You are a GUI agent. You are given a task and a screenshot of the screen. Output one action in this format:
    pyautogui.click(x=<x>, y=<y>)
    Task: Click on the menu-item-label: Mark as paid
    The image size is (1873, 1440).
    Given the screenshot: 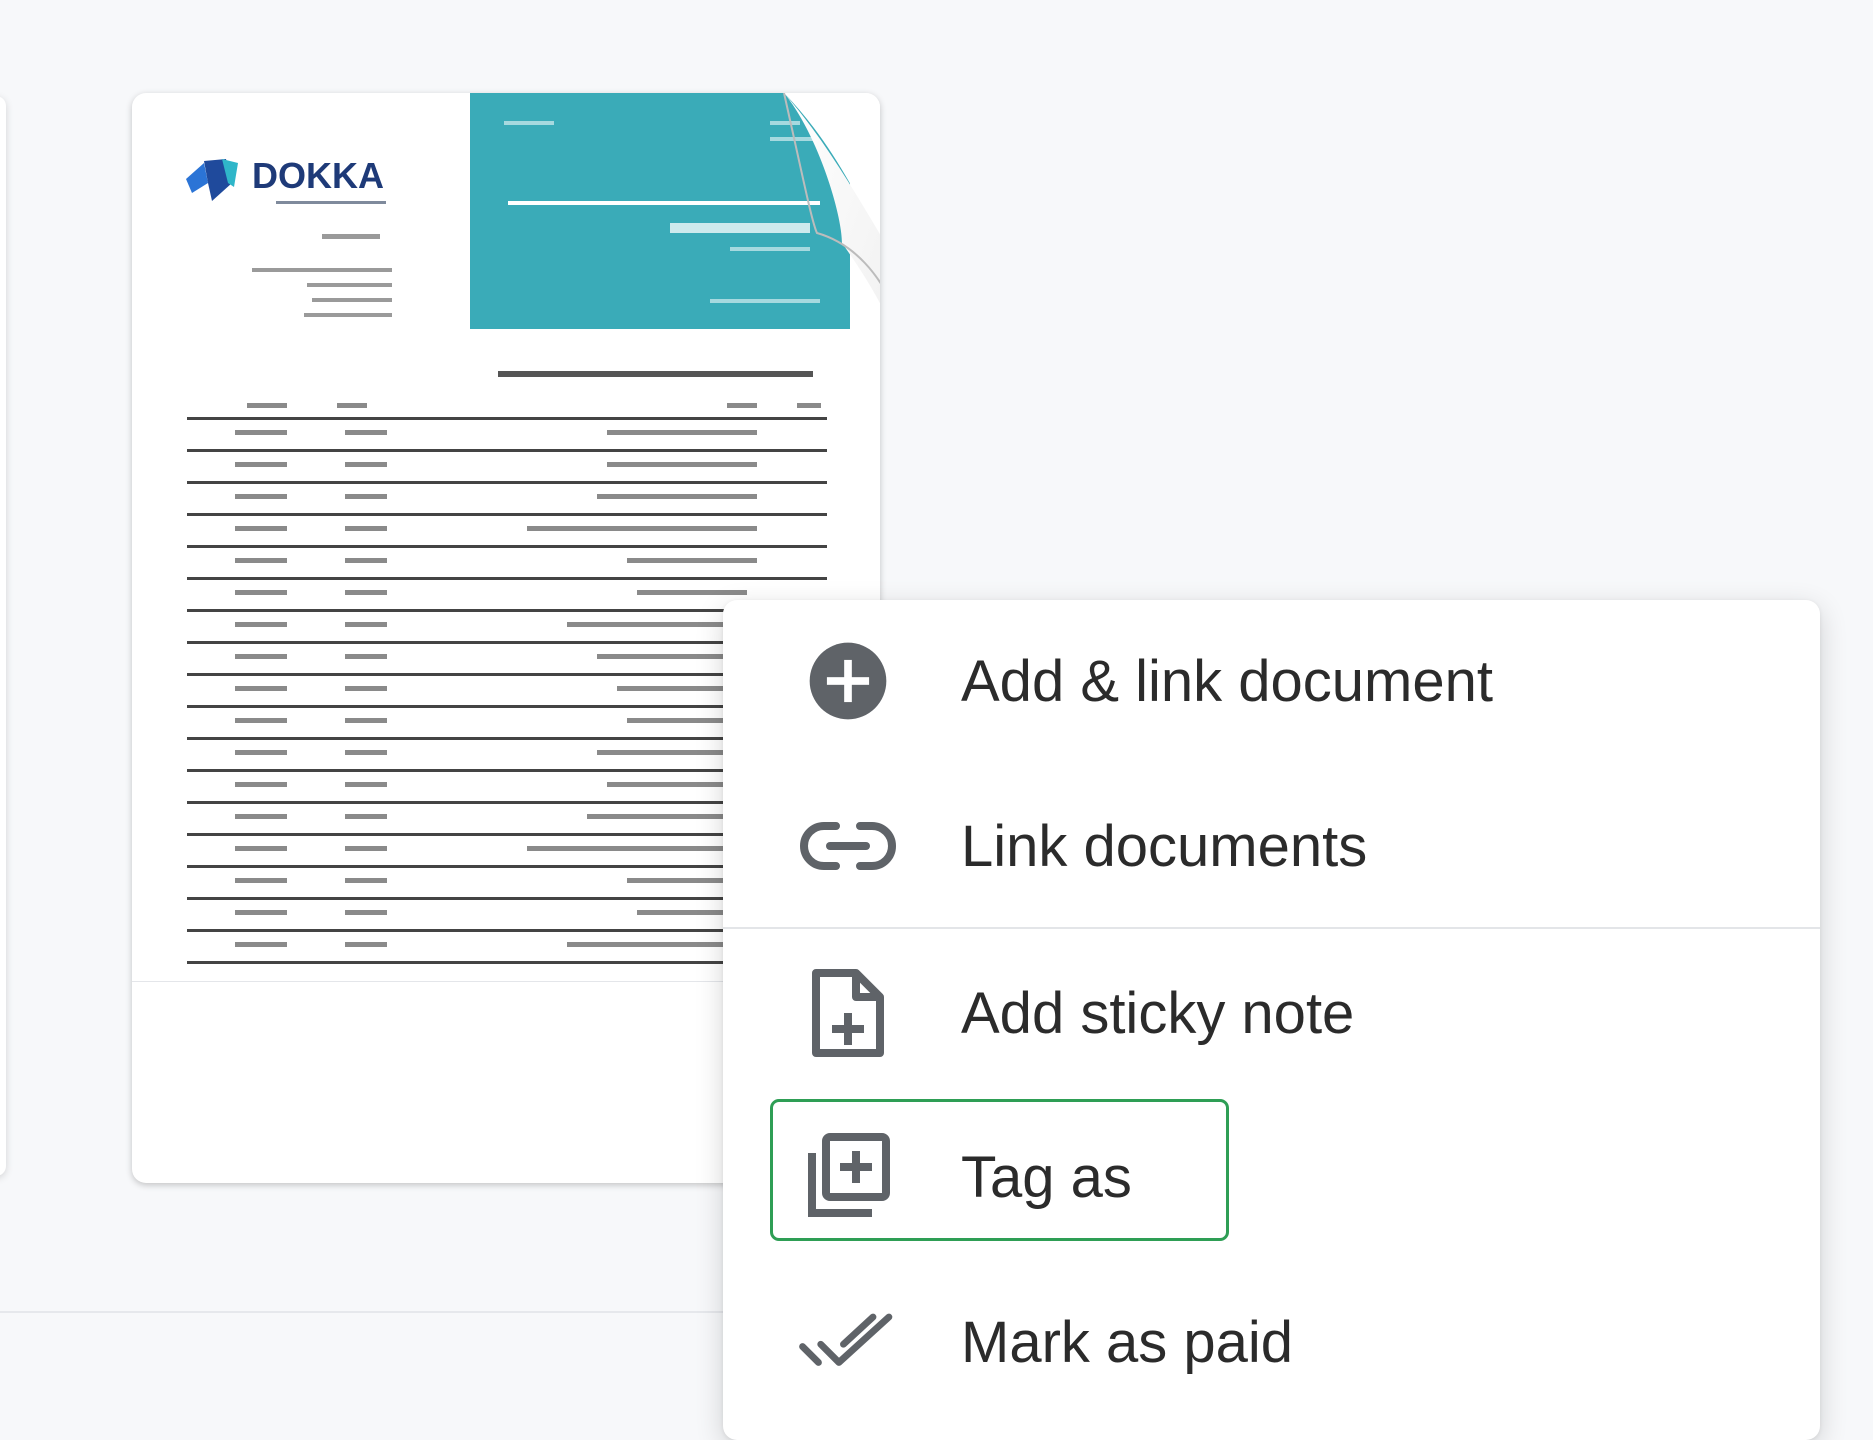 What is the action you would take?
    pyautogui.click(x=1127, y=1342)
    